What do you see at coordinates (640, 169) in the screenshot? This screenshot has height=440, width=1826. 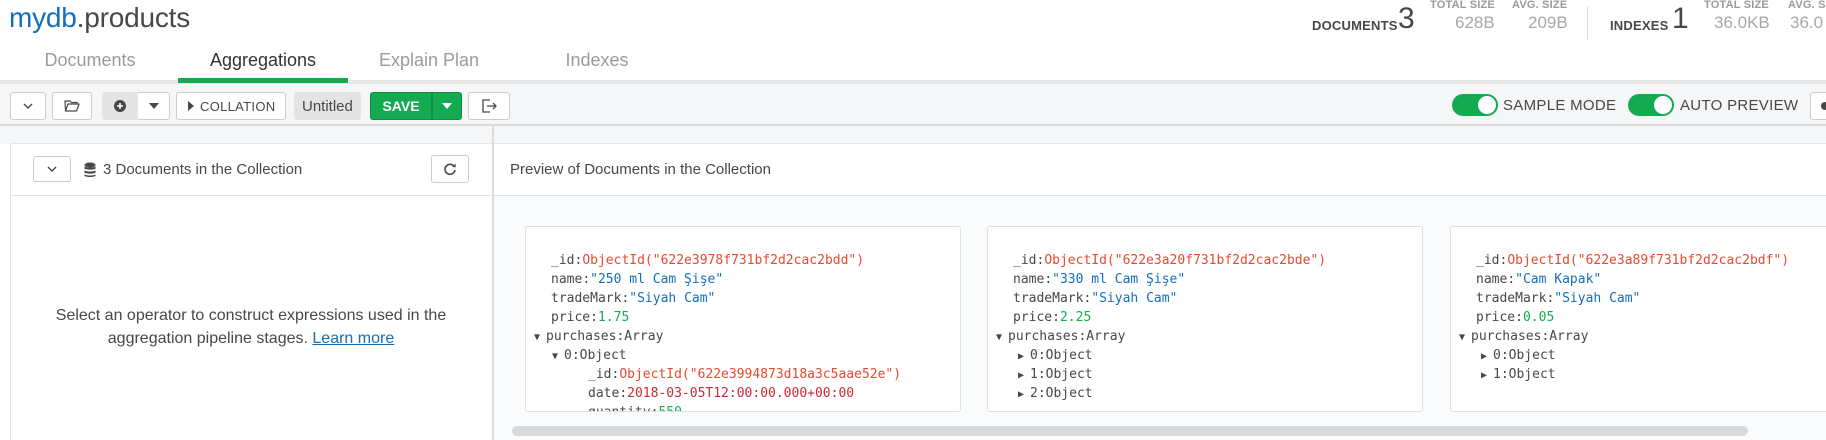 I see `preview-title: Preview of Documents in the Collection` at bounding box center [640, 169].